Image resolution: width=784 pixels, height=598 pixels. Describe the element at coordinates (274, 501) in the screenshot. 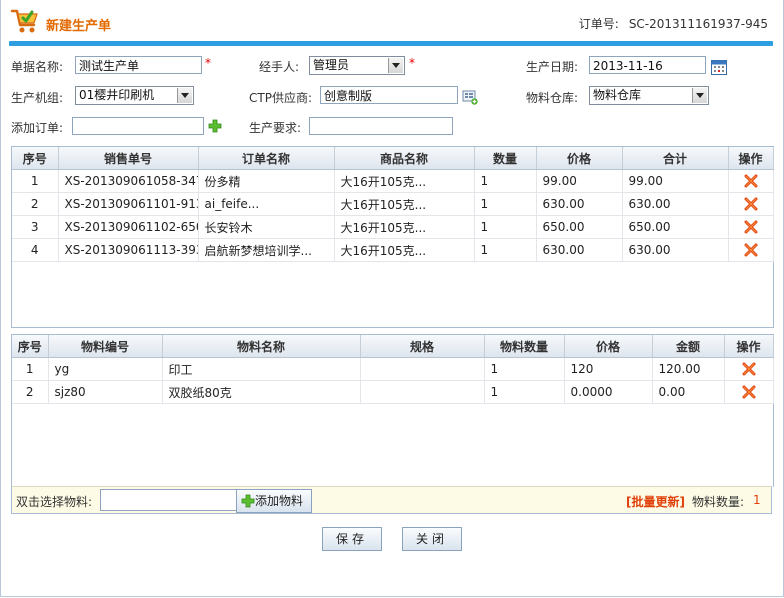

I see `add-material-button: 添加物料` at that location.